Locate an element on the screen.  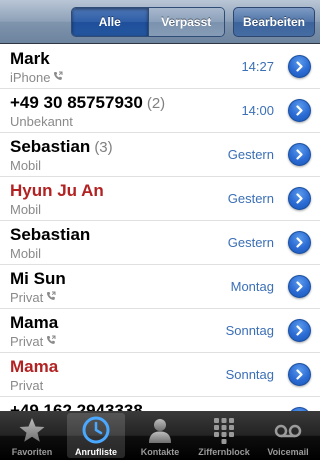
call-row: +49 30 85757930 (2) Unbekannt 14:00 is located at coordinates (160, 111).